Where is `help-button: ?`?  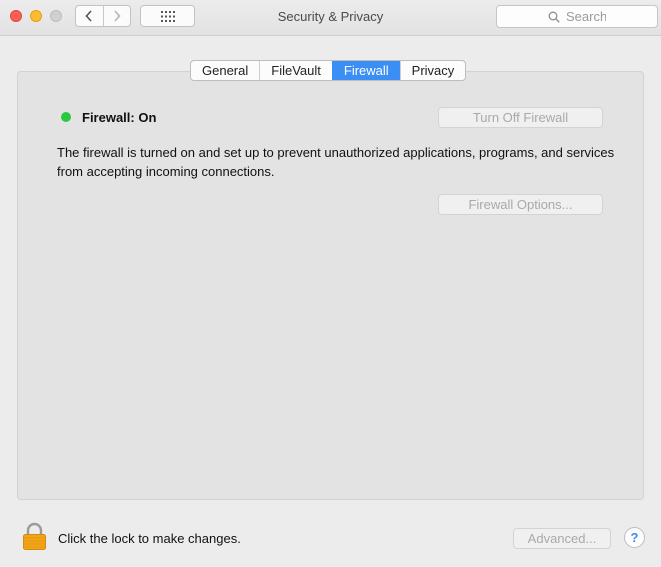 help-button: ? is located at coordinates (634, 537).